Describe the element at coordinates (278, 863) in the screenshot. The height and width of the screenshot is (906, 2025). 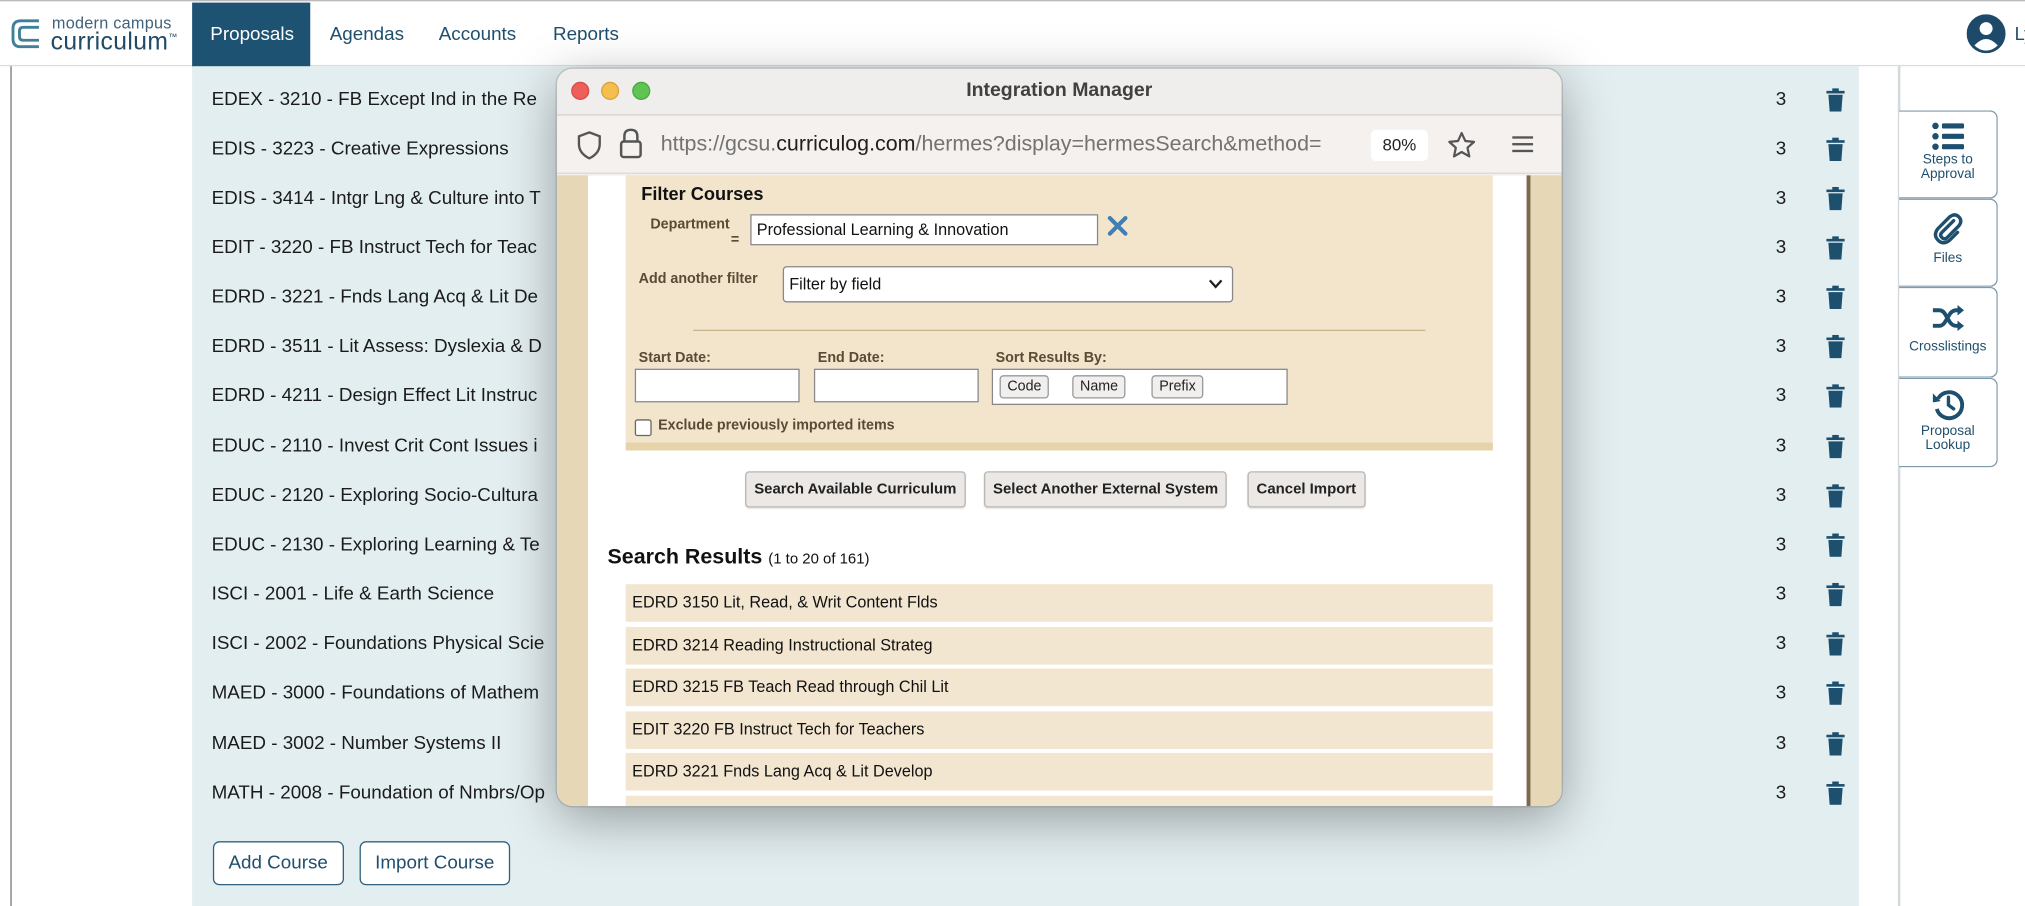
I see `add-course-button: Add Course` at that location.